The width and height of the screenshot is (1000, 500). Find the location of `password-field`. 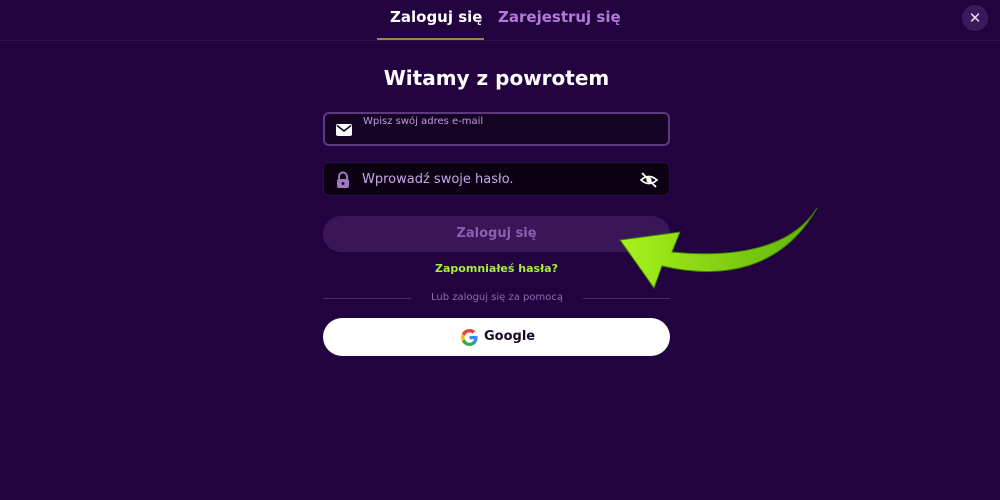

password-field is located at coordinates (496, 179).